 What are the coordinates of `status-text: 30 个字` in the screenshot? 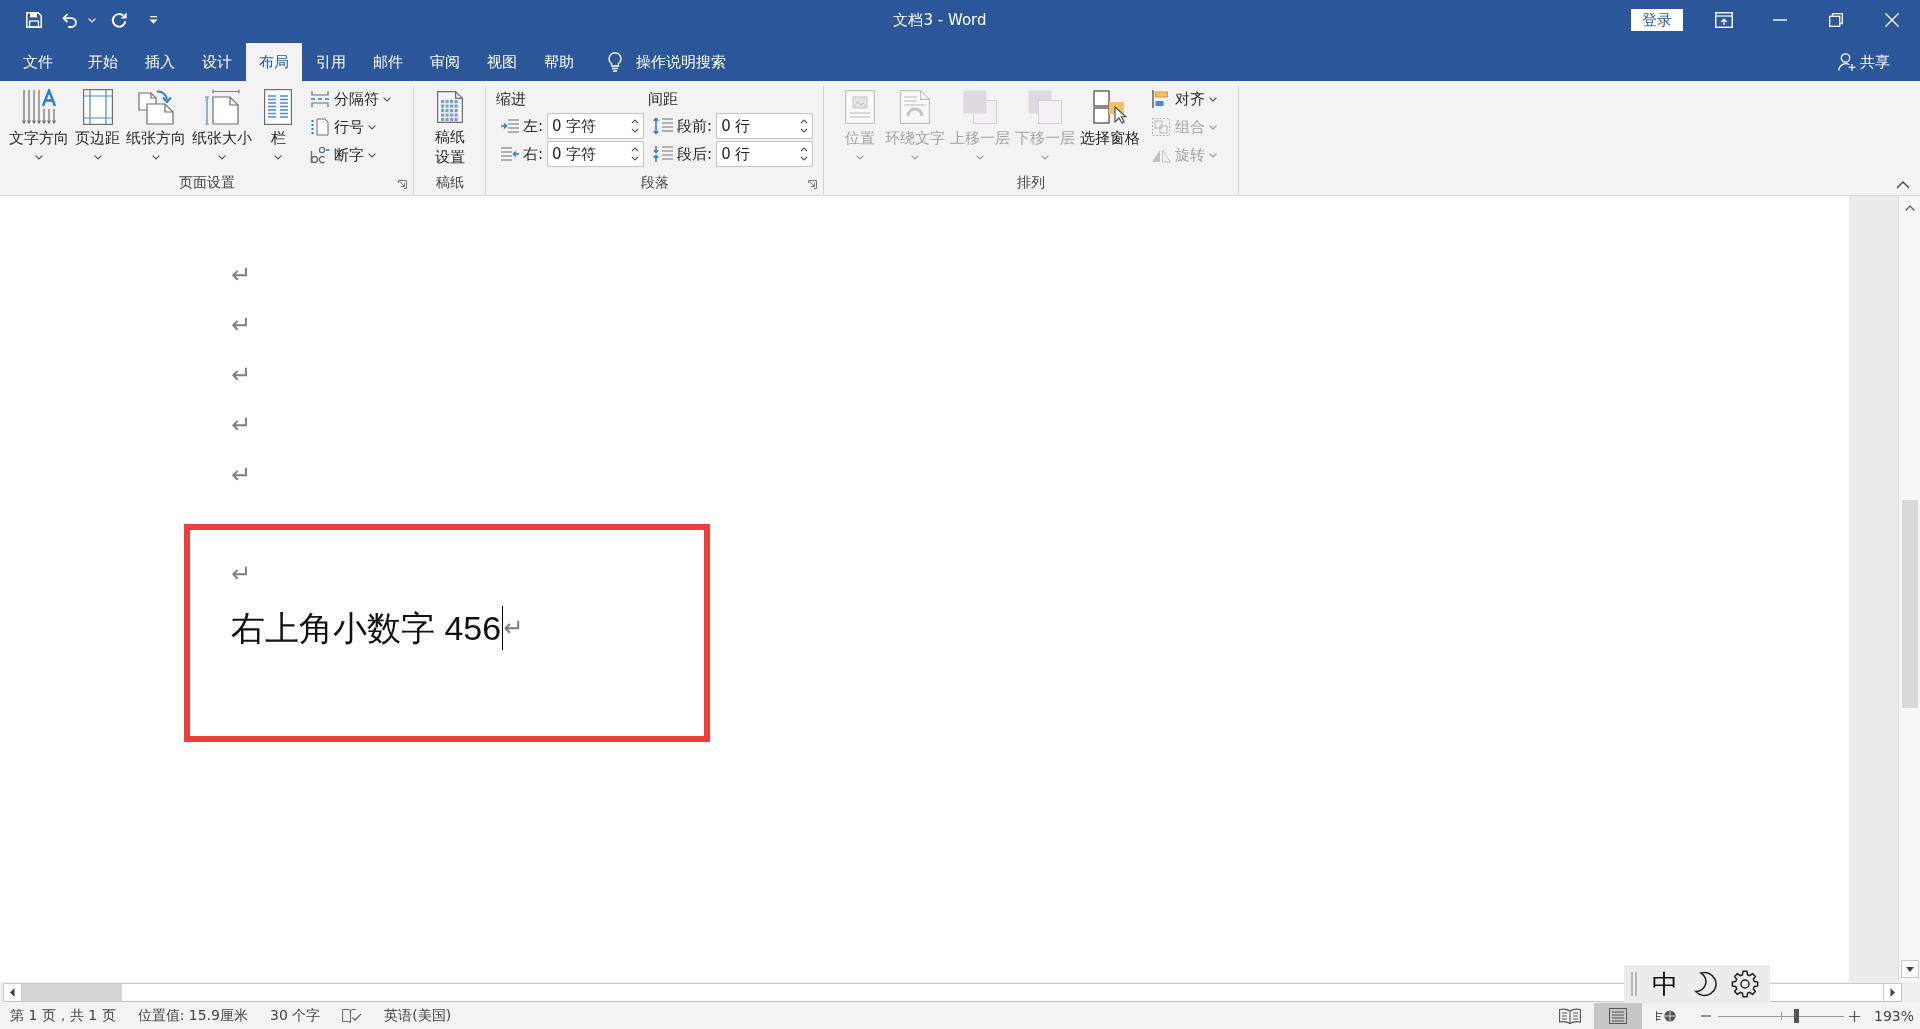 It's located at (295, 1016).